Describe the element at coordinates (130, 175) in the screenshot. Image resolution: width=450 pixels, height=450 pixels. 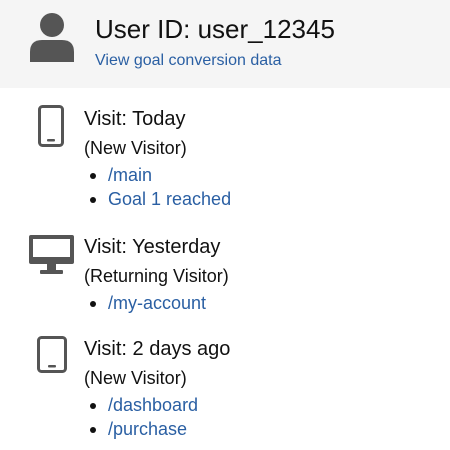
I see `page-link: /main` at that location.